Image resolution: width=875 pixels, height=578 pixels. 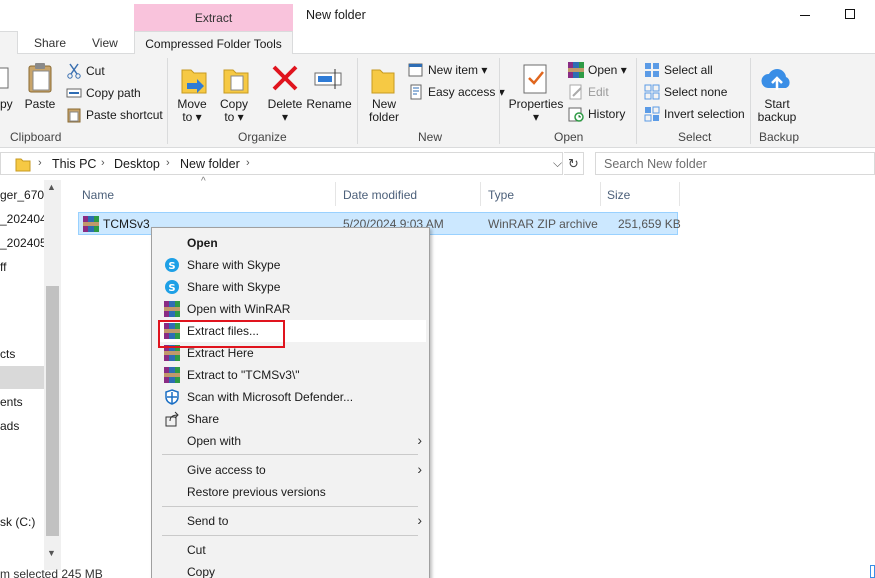 What do you see at coordinates (236, 81) in the screenshot?
I see `copy-folder-icon` at bounding box center [236, 81].